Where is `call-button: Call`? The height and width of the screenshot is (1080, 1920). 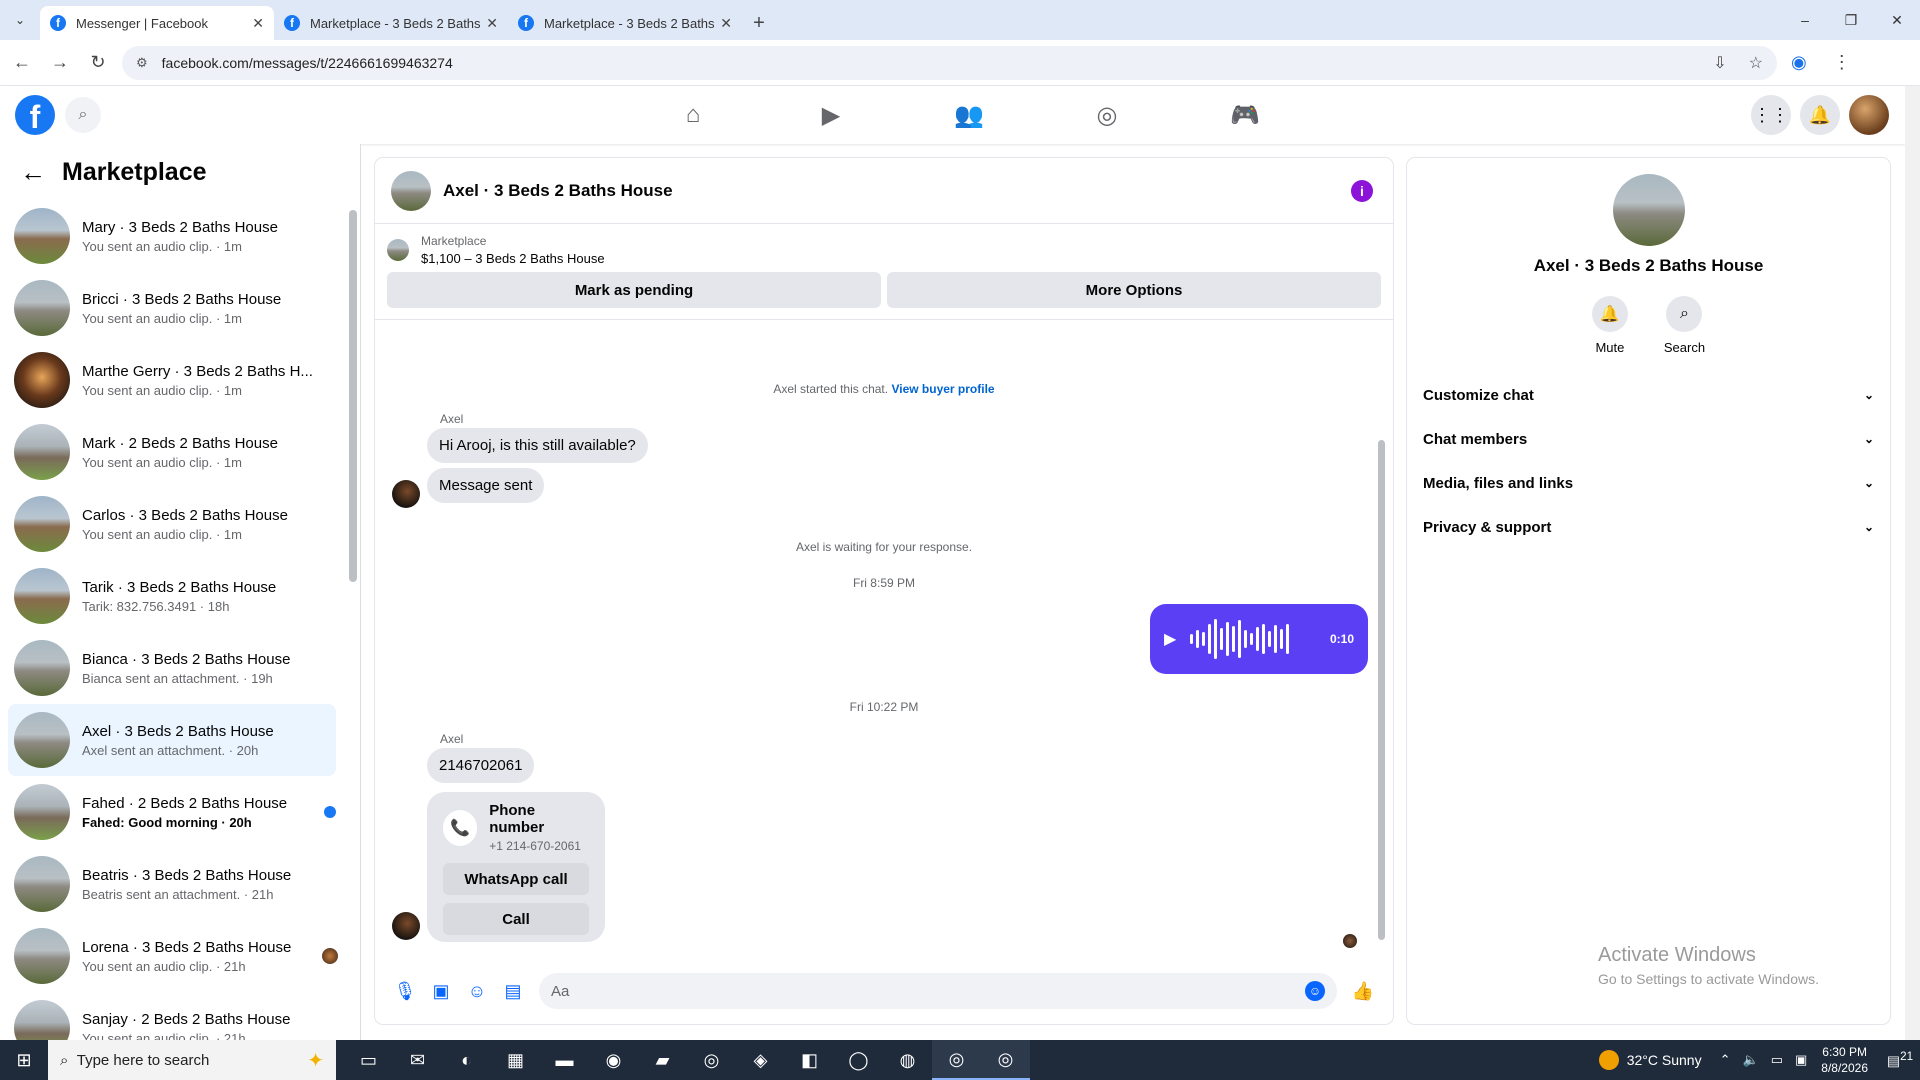
call-button: Call is located at coordinates (516, 919).